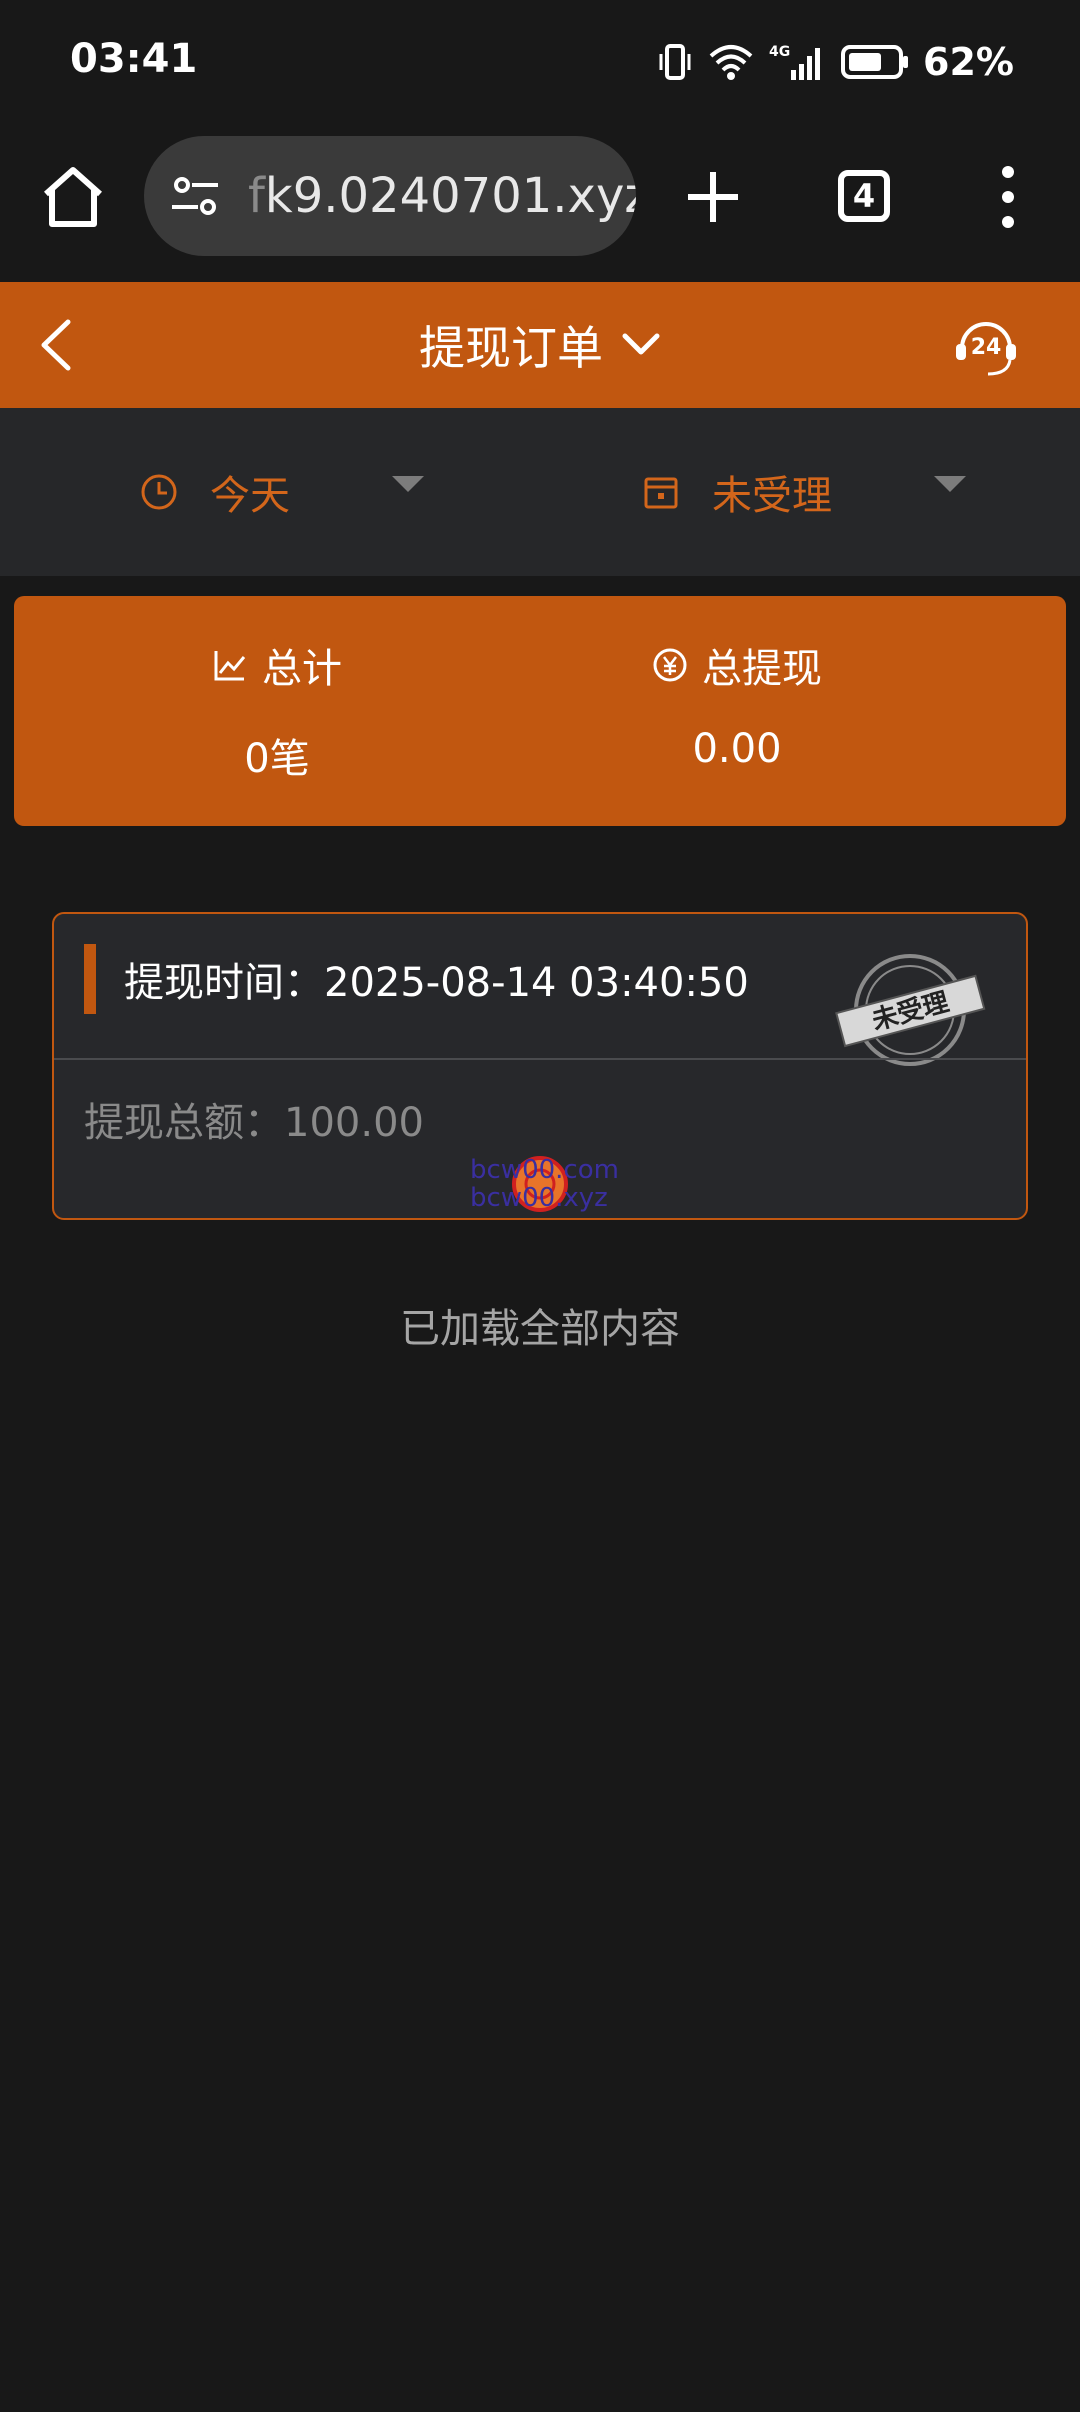  I want to click on trend-chart-icon, so click(230, 666).